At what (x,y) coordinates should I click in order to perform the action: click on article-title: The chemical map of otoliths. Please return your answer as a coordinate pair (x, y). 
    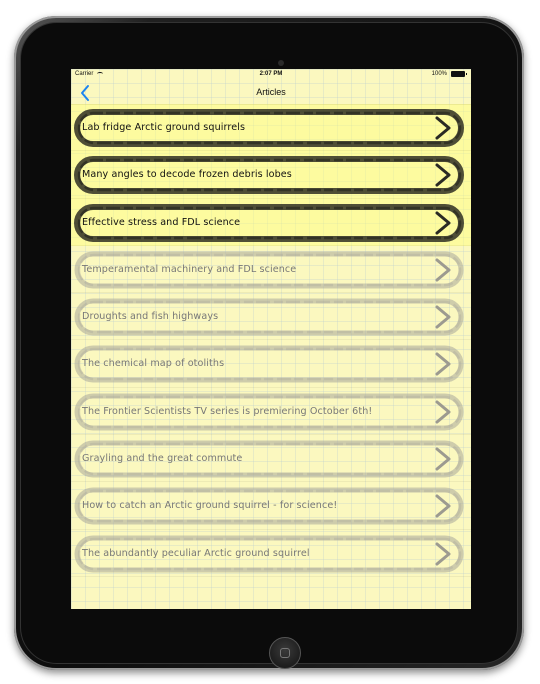
    Looking at the image, I should click on (153, 364).